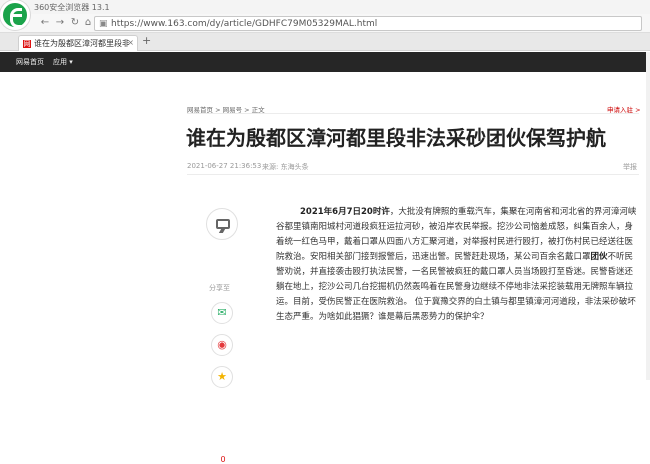  Describe the element at coordinates (345, 212) in the screenshot. I see `article-lead: 2021年6月7日20时许` at that location.